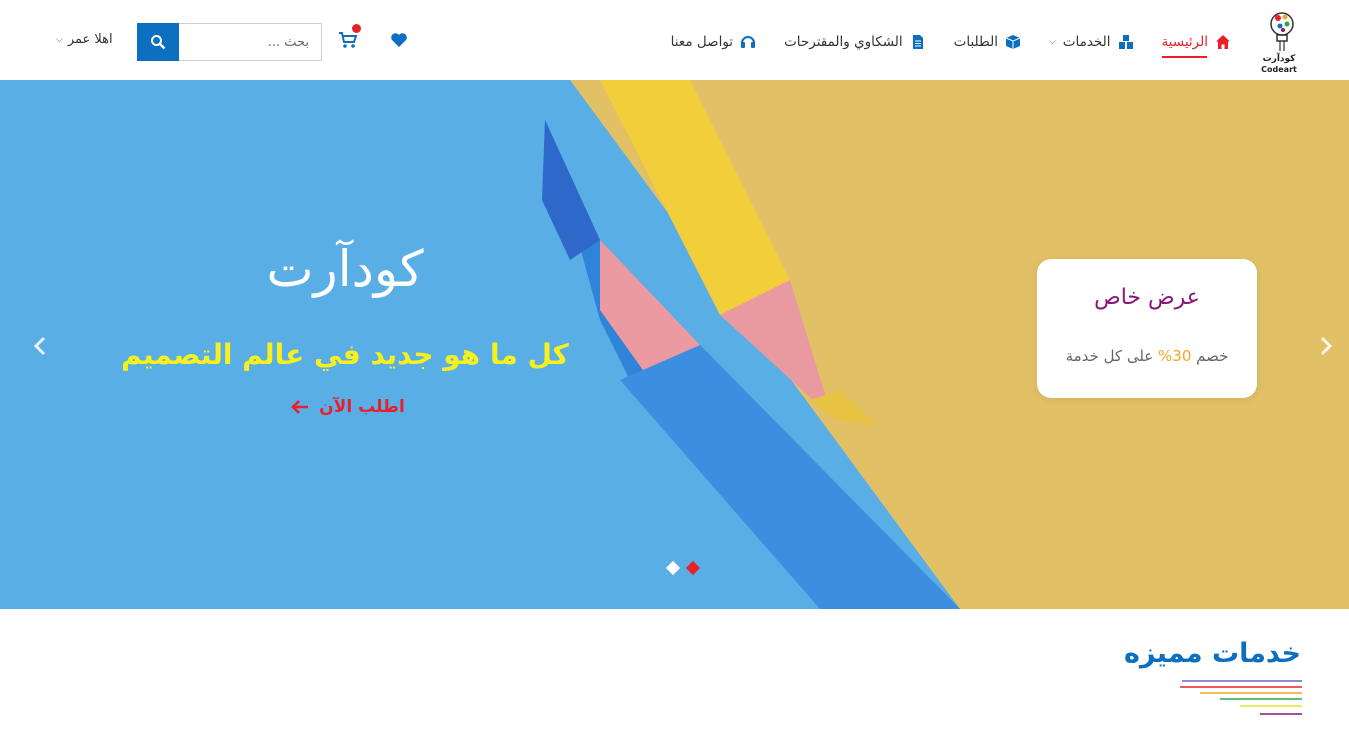  Describe the element at coordinates (843, 42) in the screenshot. I see `nav-label-complaints: الشكاوي والمقترحات` at that location.